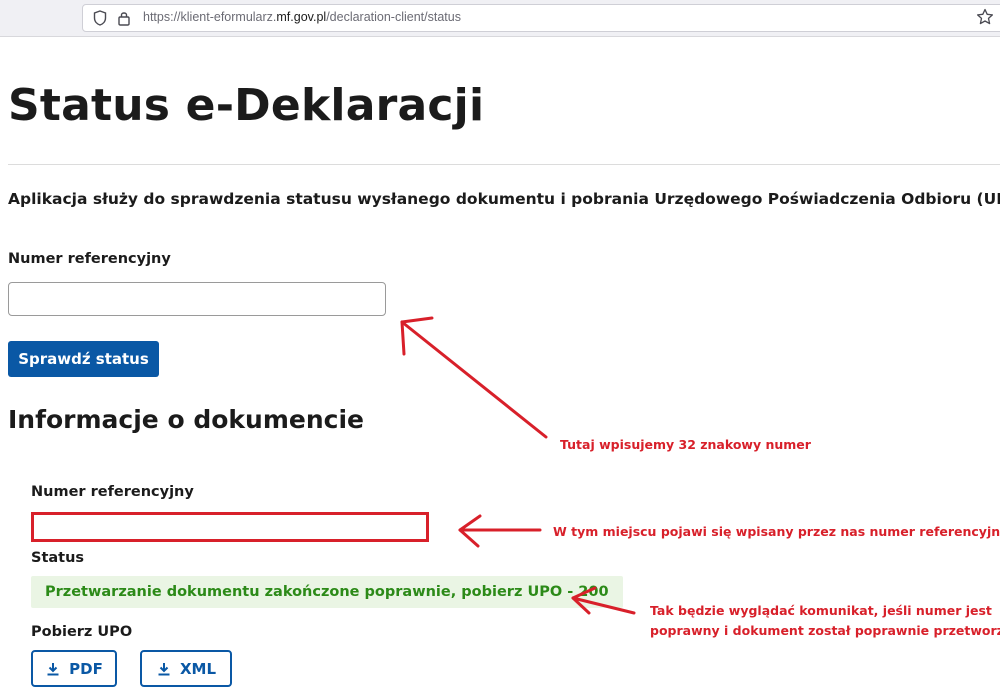  I want to click on check-status-button: Sprawdź status, so click(83, 359).